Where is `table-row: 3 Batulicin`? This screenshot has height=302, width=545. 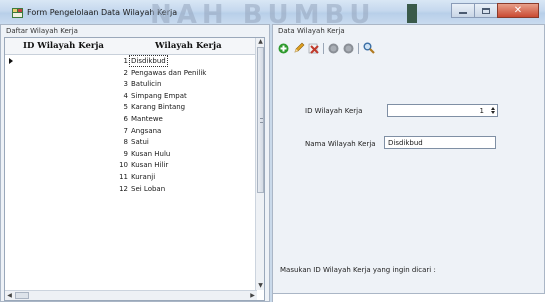 table-row: 3 Batulicin is located at coordinates (131, 84).